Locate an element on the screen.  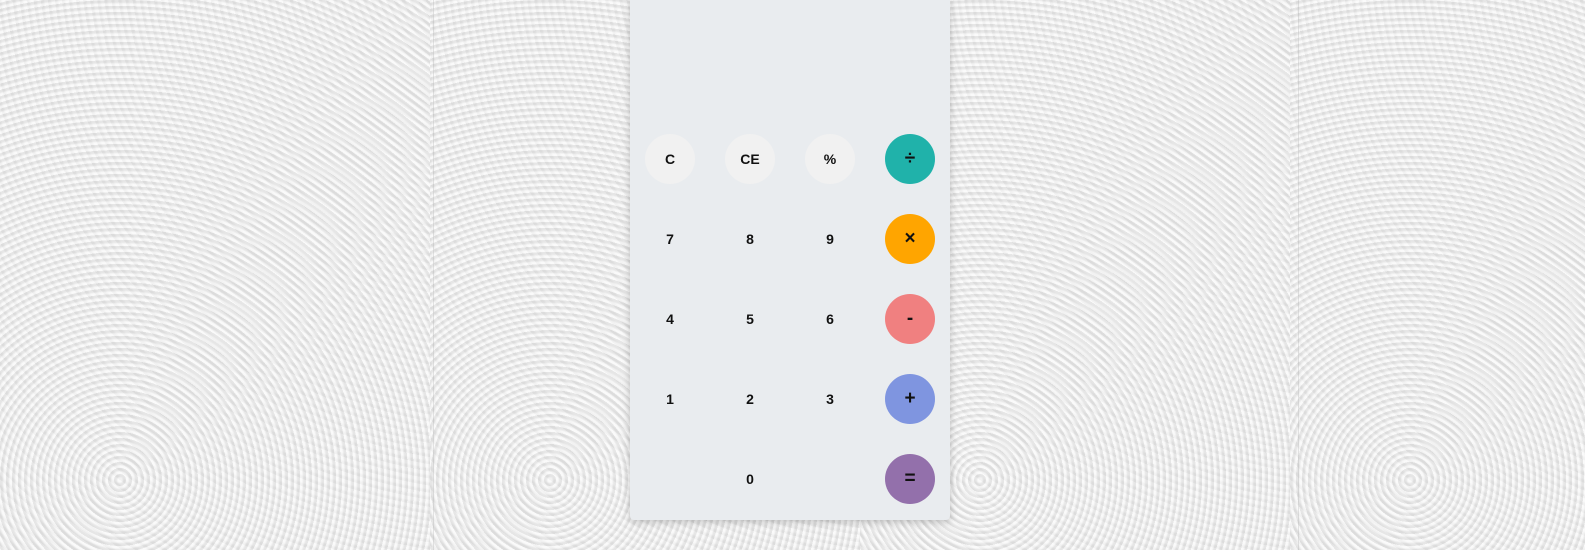
digit-4-button: 4 is located at coordinates (670, 319).